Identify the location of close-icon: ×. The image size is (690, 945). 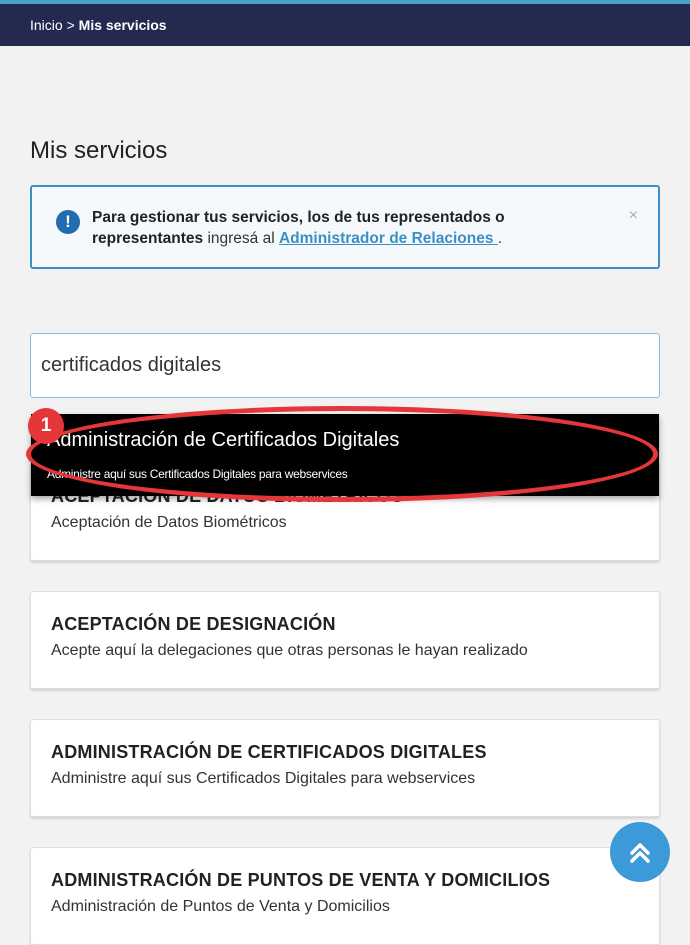
(633, 216).